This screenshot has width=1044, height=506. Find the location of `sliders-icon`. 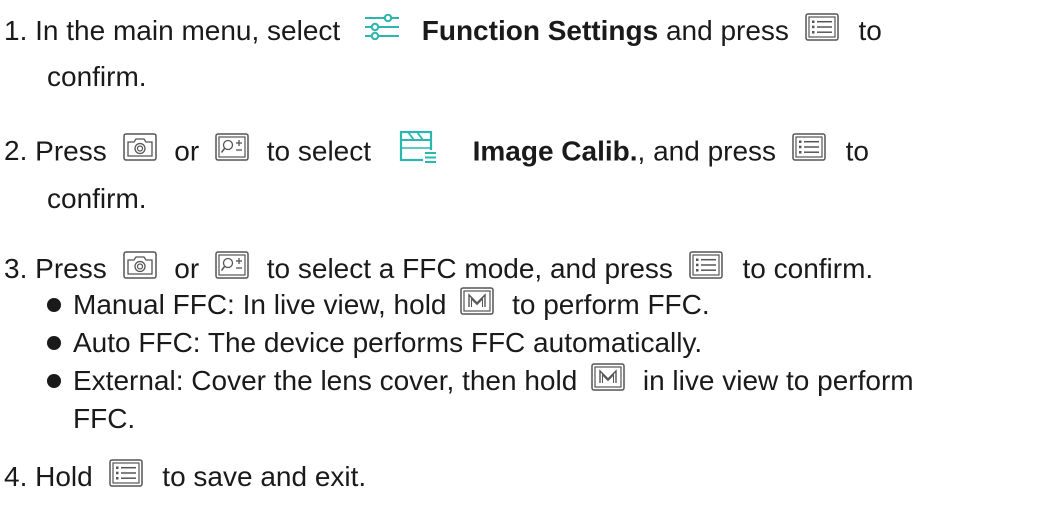

sliders-icon is located at coordinates (382, 30).